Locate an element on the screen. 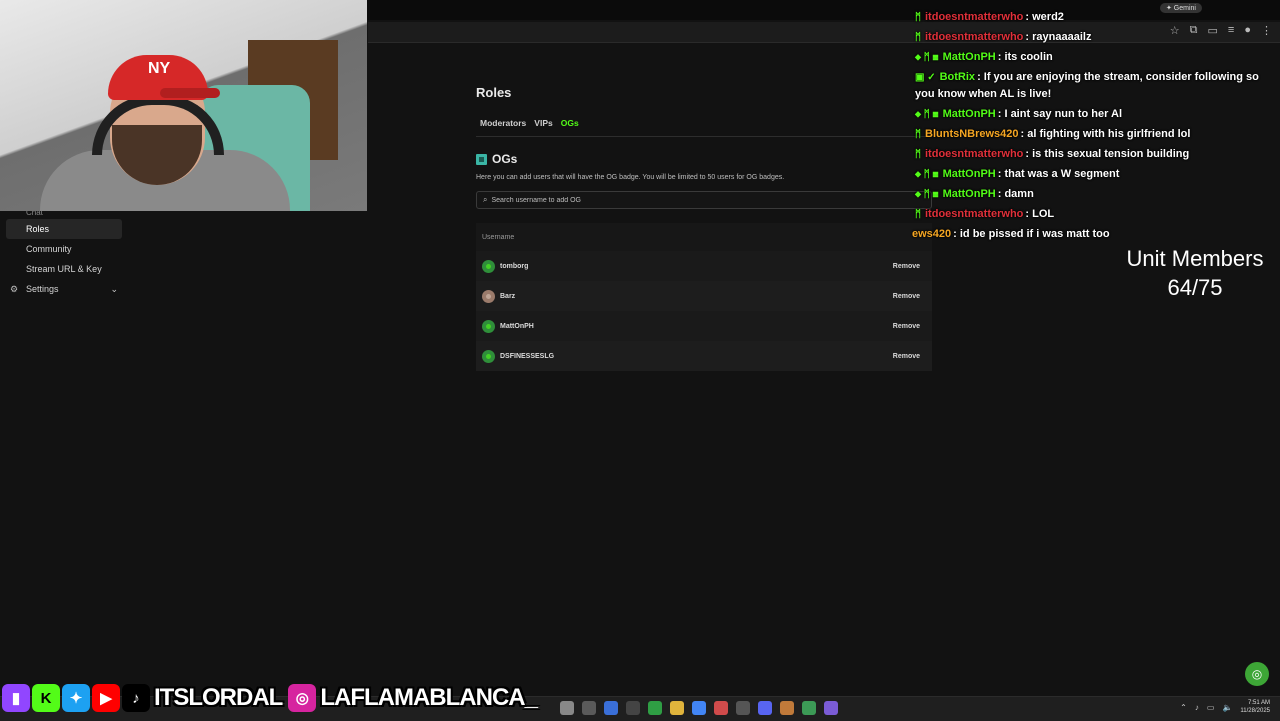  chat-text: : LOL is located at coordinates (1040, 214).